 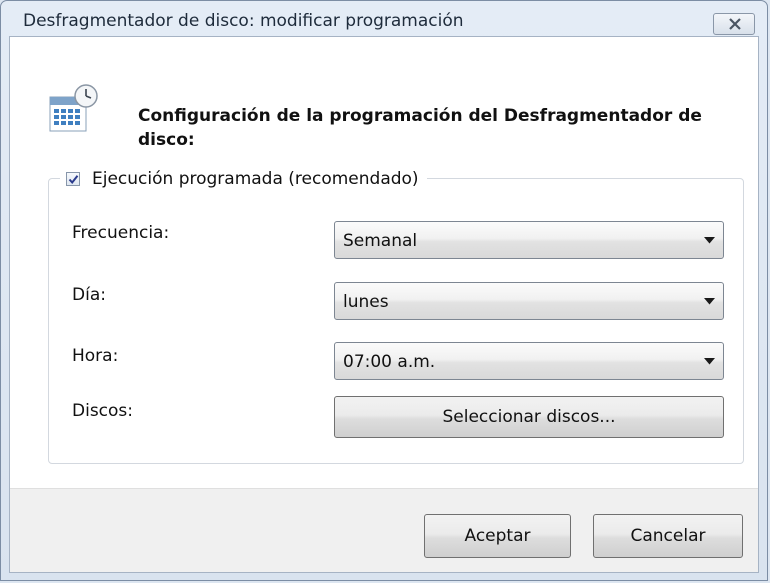 I want to click on ok-button: Aceptar, so click(x=497, y=536).